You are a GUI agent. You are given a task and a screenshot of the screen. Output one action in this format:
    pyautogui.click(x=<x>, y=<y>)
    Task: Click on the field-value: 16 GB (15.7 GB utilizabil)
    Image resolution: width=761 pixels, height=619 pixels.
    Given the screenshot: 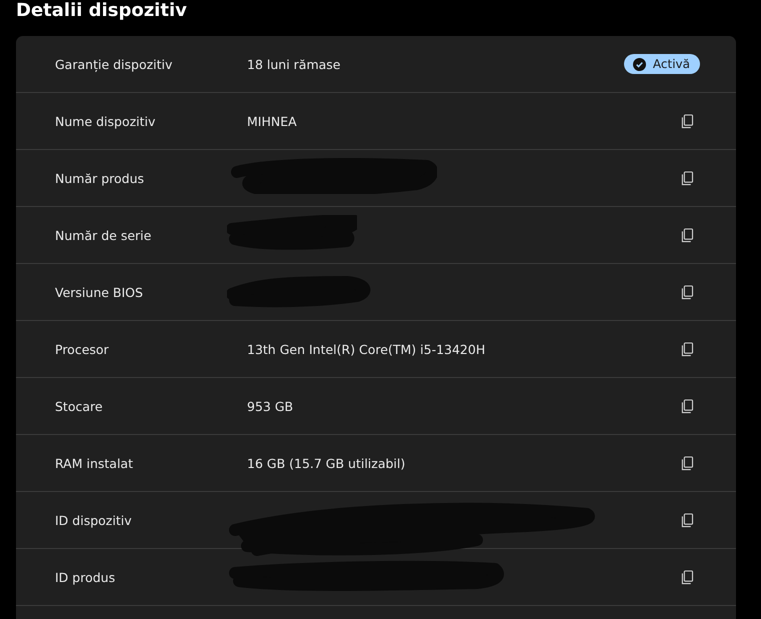 What is the action you would take?
    pyautogui.click(x=326, y=463)
    